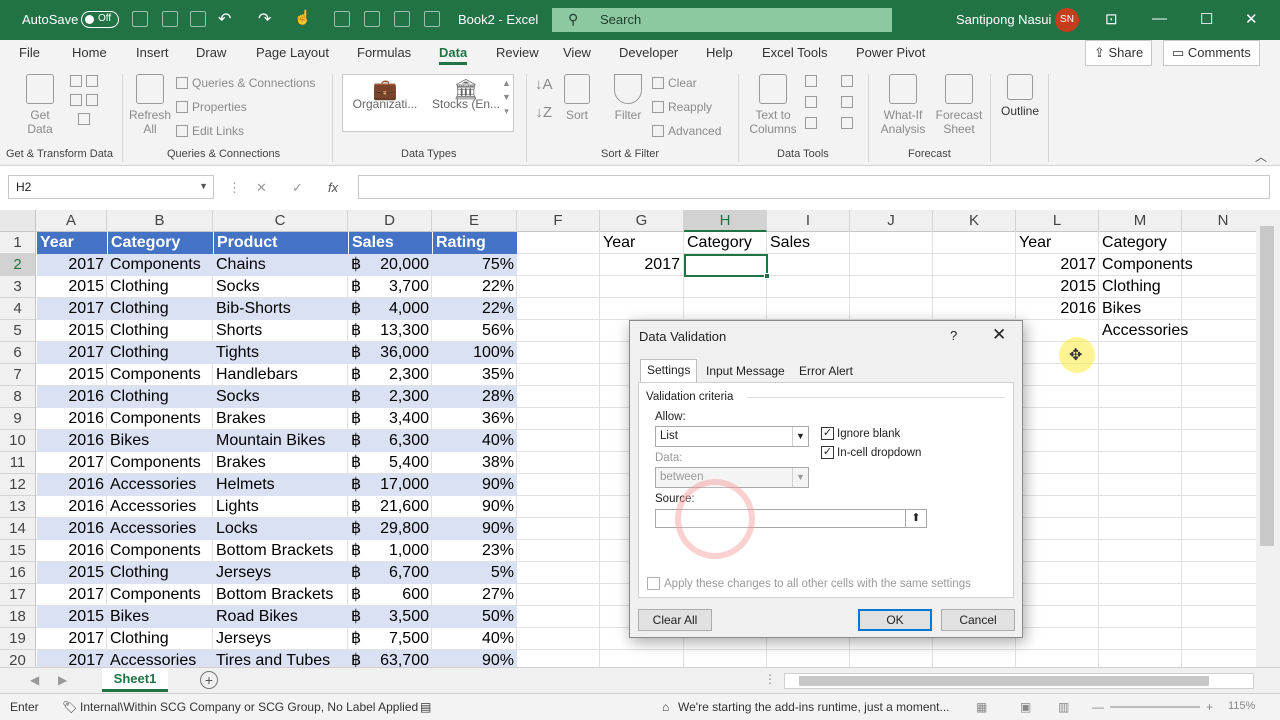 This screenshot has height=720, width=1280. I want to click on category-cell: Accessories, so click(160, 529).